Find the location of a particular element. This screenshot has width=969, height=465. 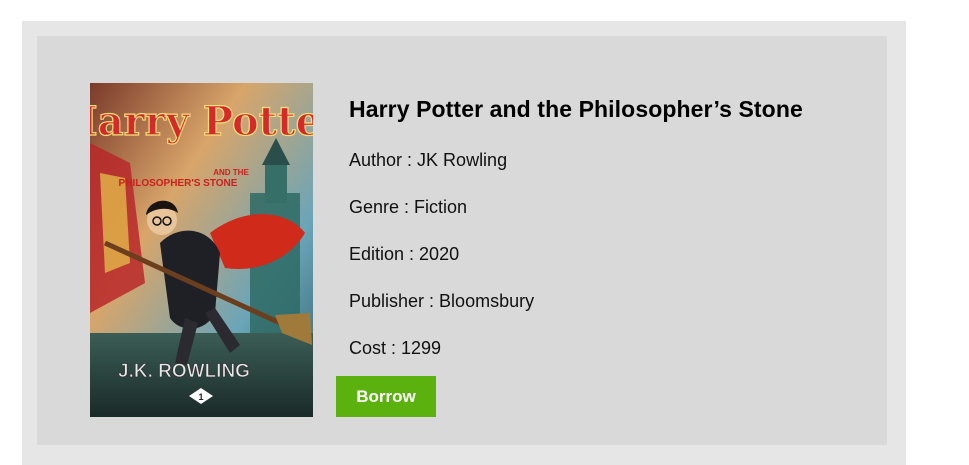

genre-field: Genre : Fiction is located at coordinates (408, 207).